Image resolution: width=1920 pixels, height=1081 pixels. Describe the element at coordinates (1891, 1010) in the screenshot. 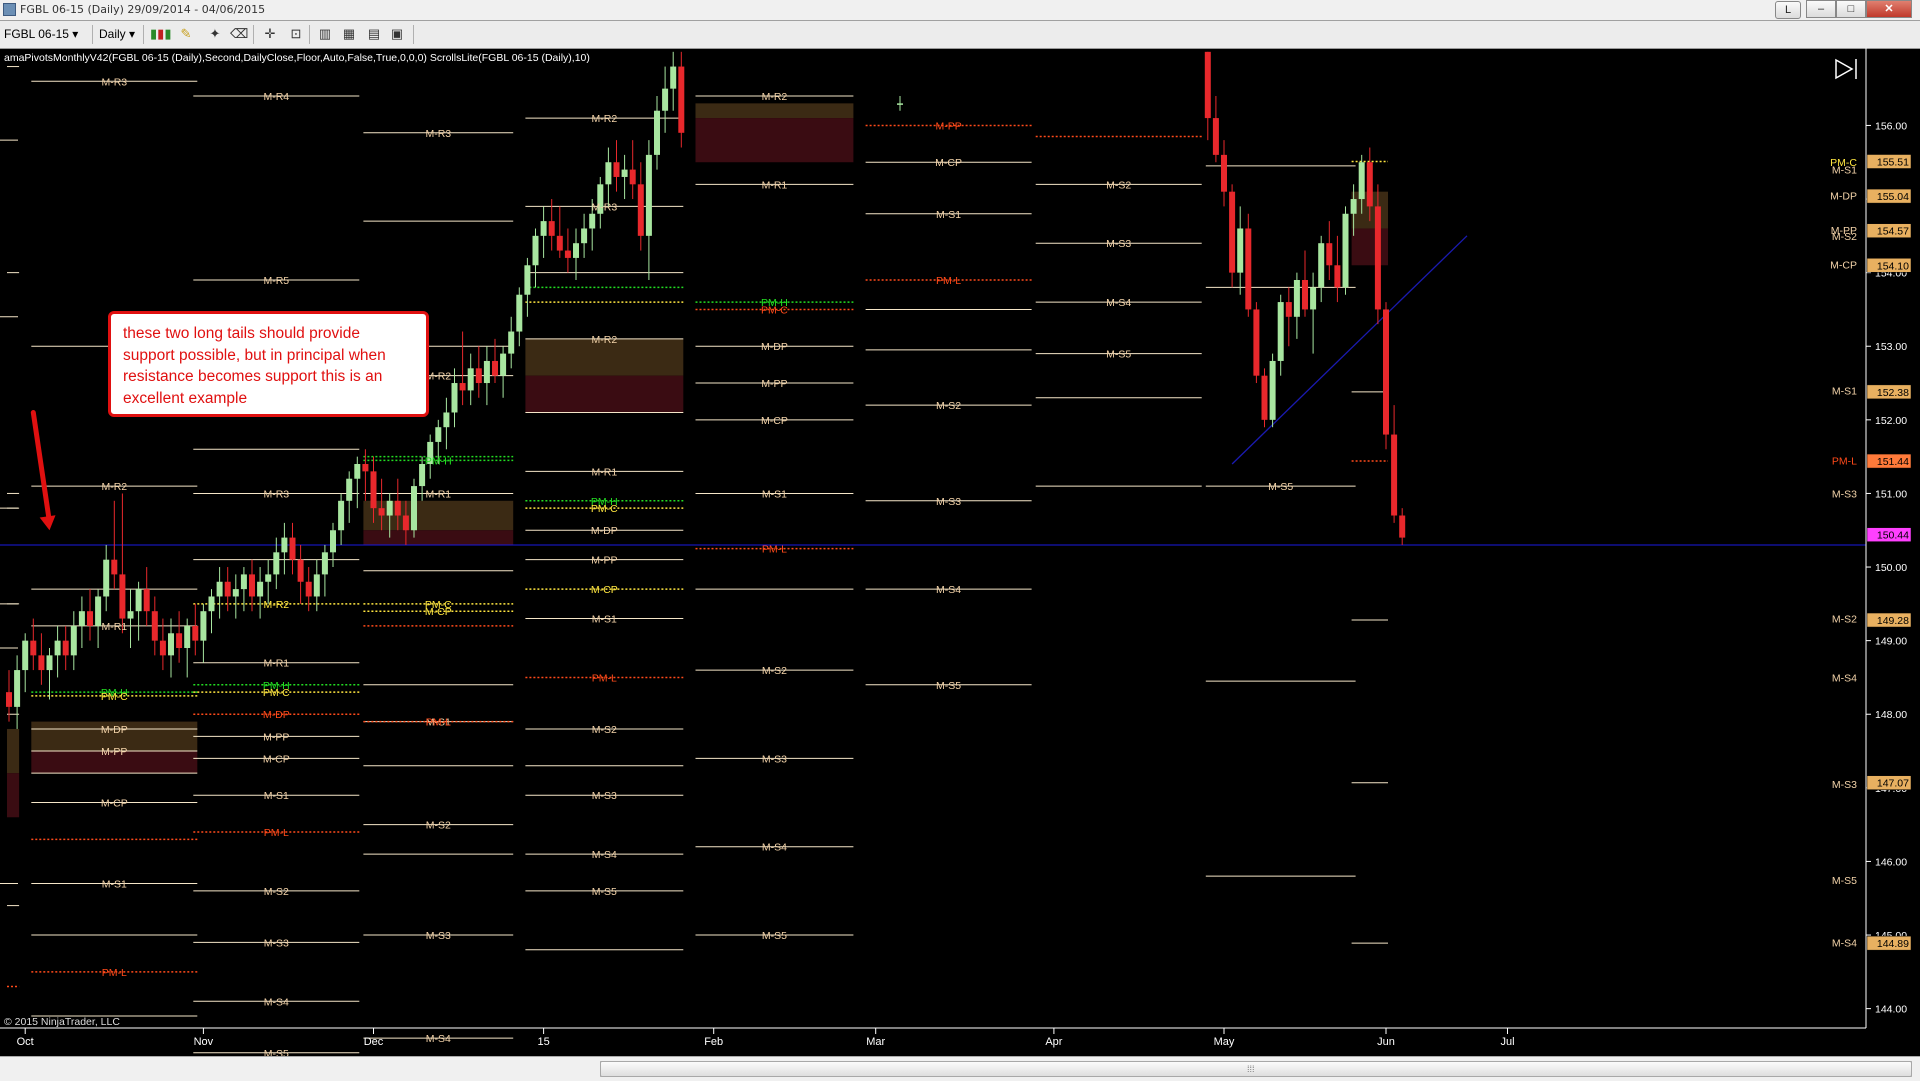

I see `y-tick-label: 144.00` at that location.